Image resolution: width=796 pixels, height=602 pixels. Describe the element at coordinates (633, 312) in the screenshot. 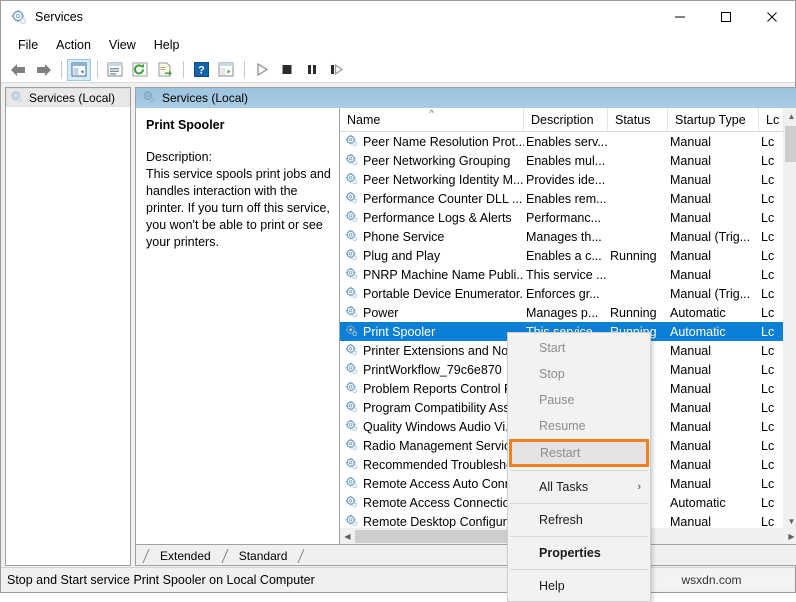

I see `cell-status: Running` at that location.